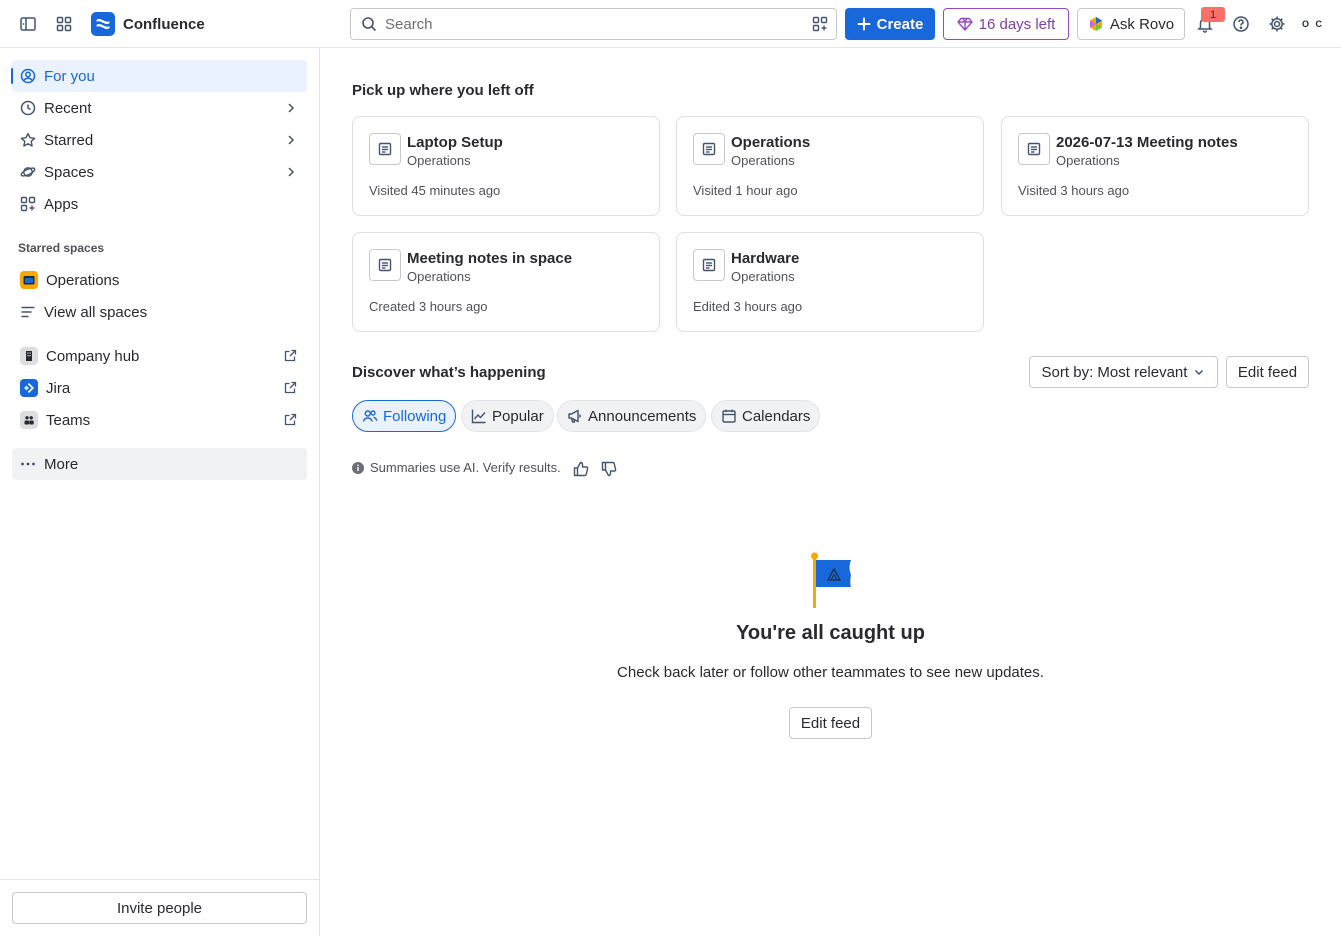 The height and width of the screenshot is (936, 1341). What do you see at coordinates (29, 280) in the screenshot?
I see `operations-space-icon` at bounding box center [29, 280].